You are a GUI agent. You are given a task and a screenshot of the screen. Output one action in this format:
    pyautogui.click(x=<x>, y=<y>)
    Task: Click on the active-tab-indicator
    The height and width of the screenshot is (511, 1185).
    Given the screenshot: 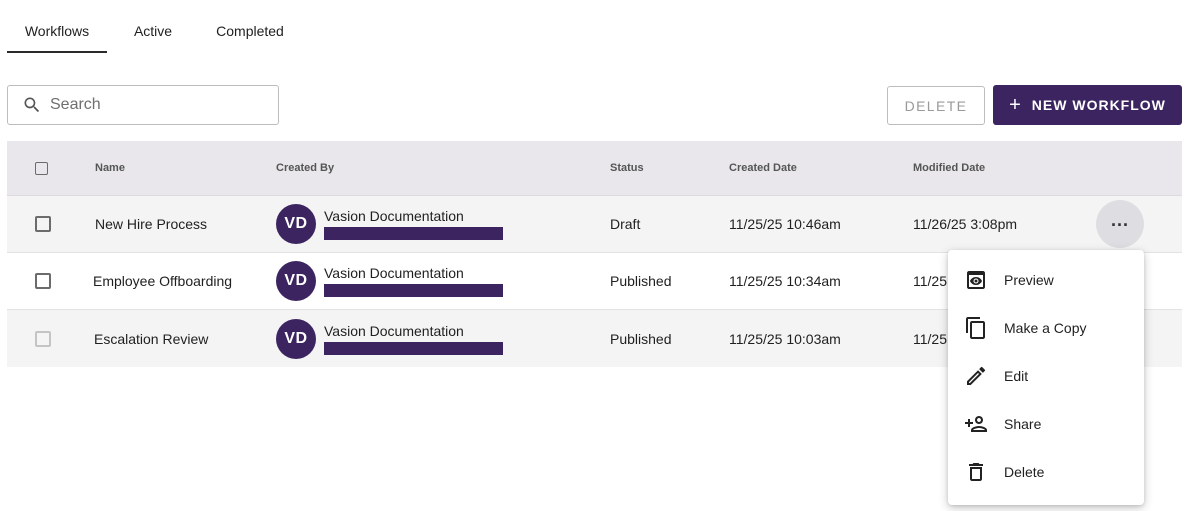 What is the action you would take?
    pyautogui.click(x=57, y=52)
    